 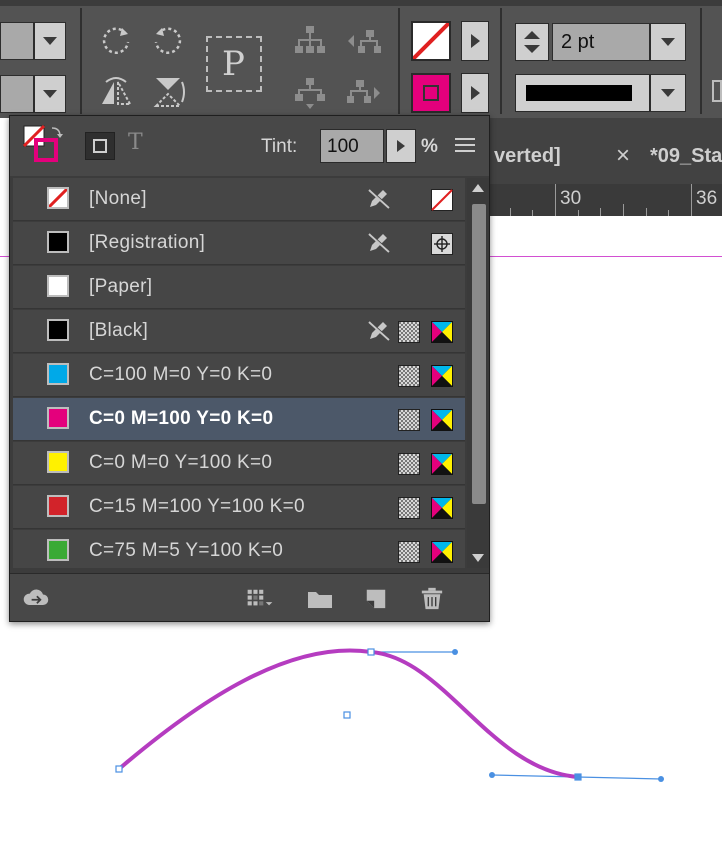 I want to click on swatch-name: [Paper], so click(x=121, y=286).